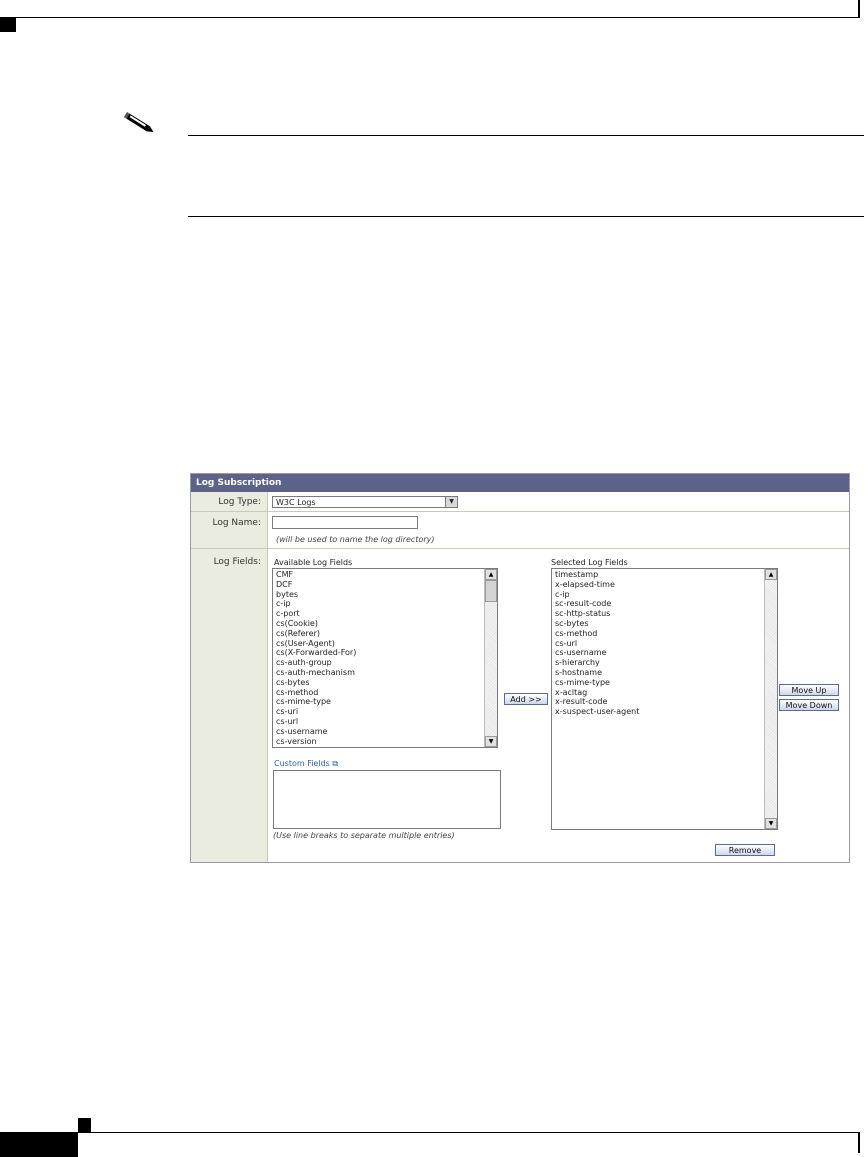  Describe the element at coordinates (859, 1143) in the screenshot. I see `footer-edge-mark` at that location.